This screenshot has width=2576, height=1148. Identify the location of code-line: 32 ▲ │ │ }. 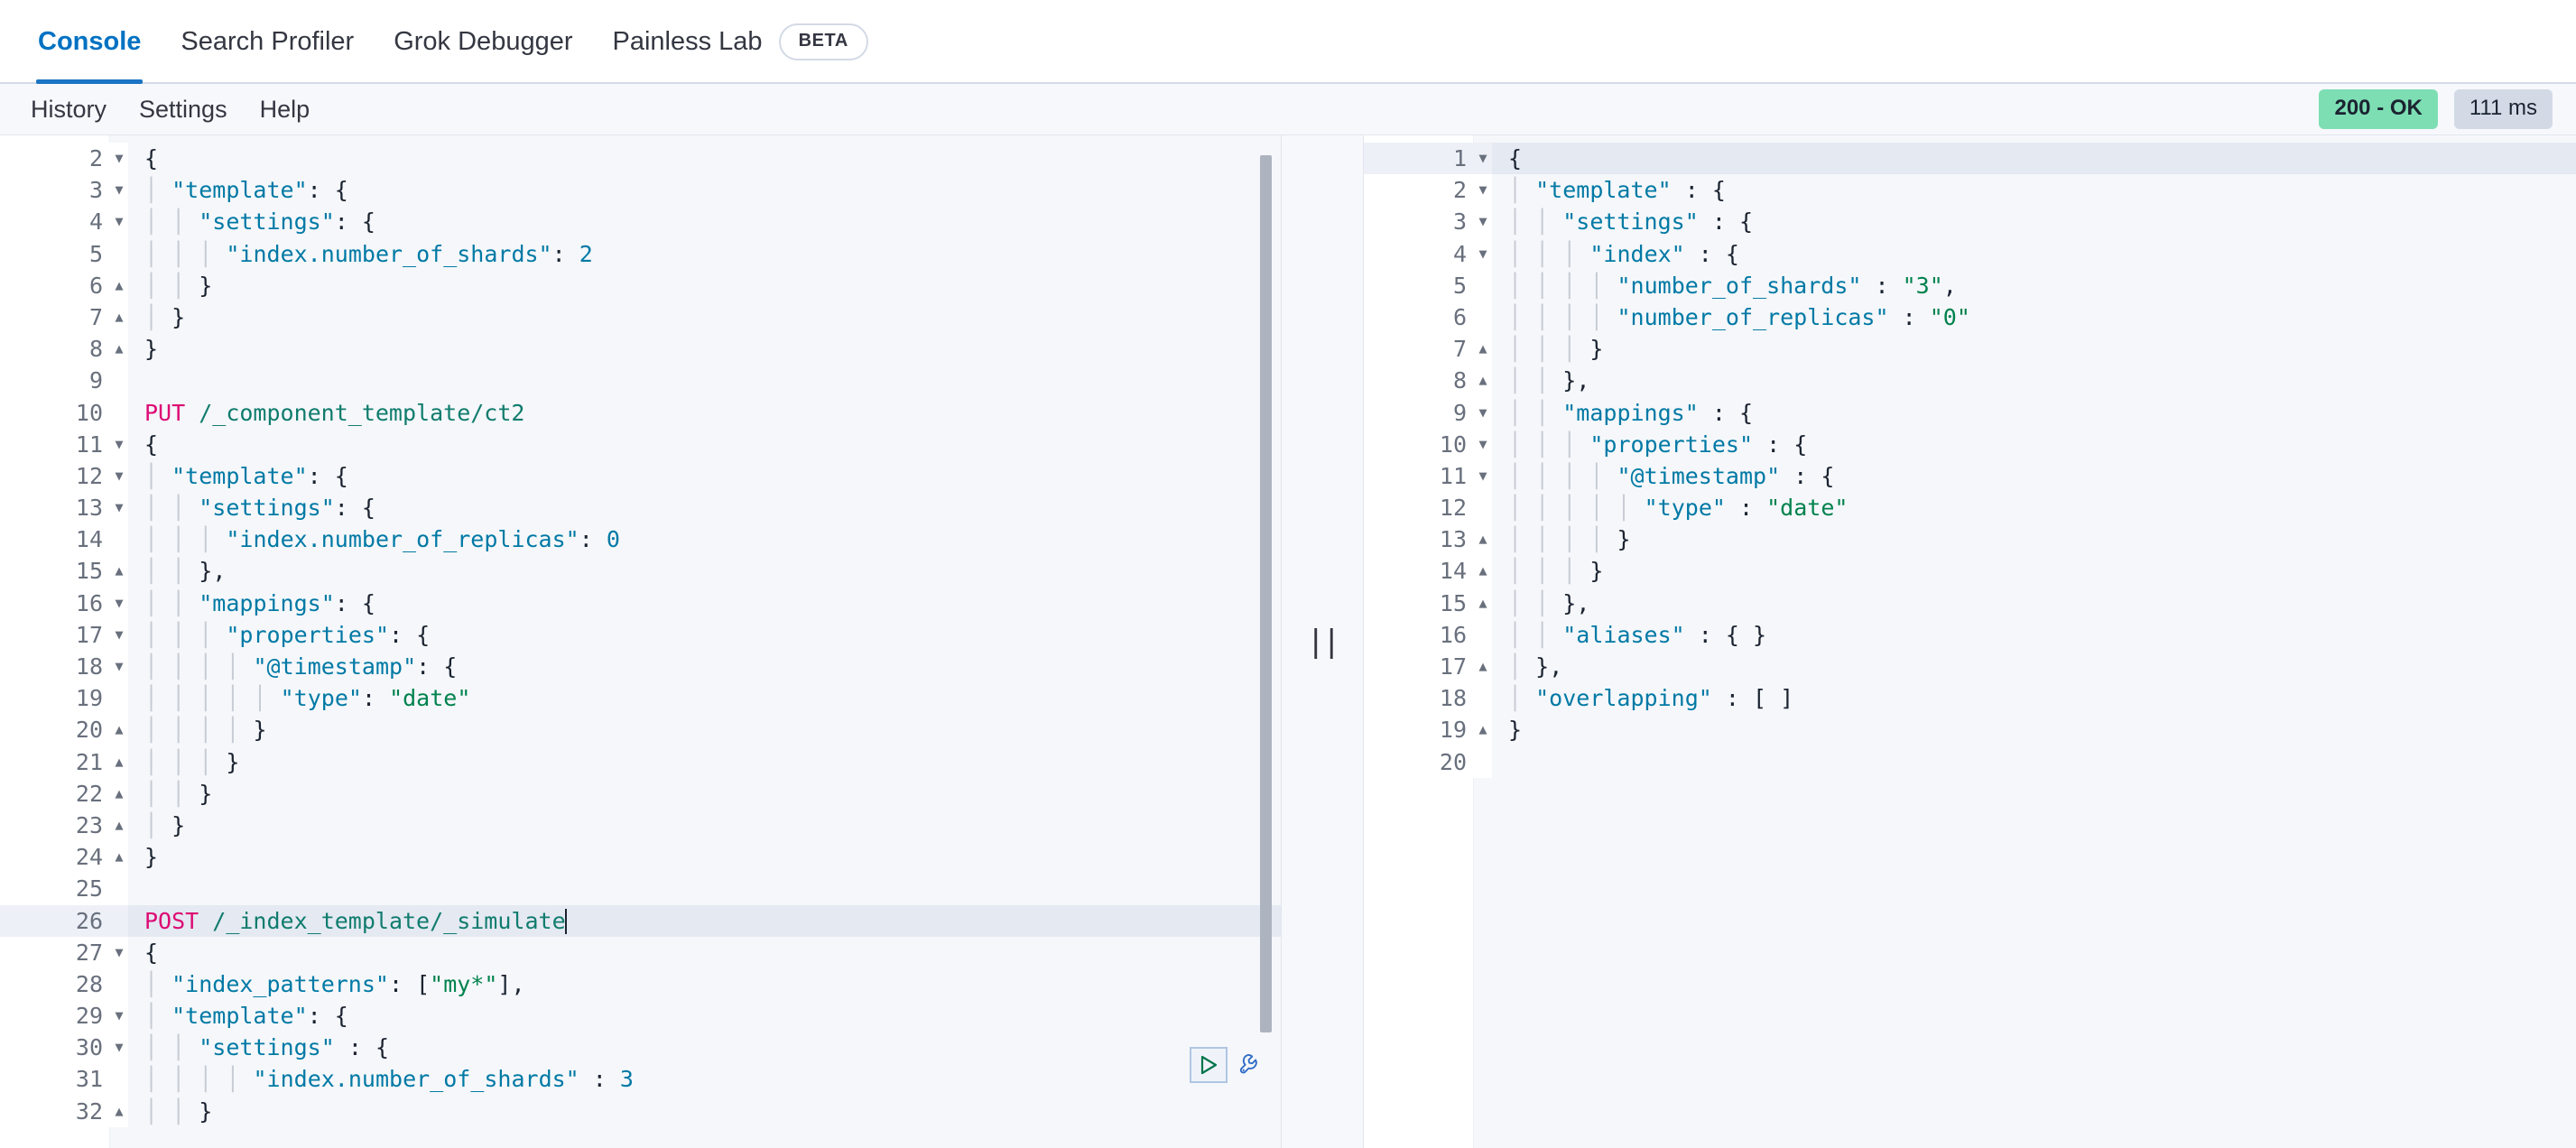
(641, 1111).